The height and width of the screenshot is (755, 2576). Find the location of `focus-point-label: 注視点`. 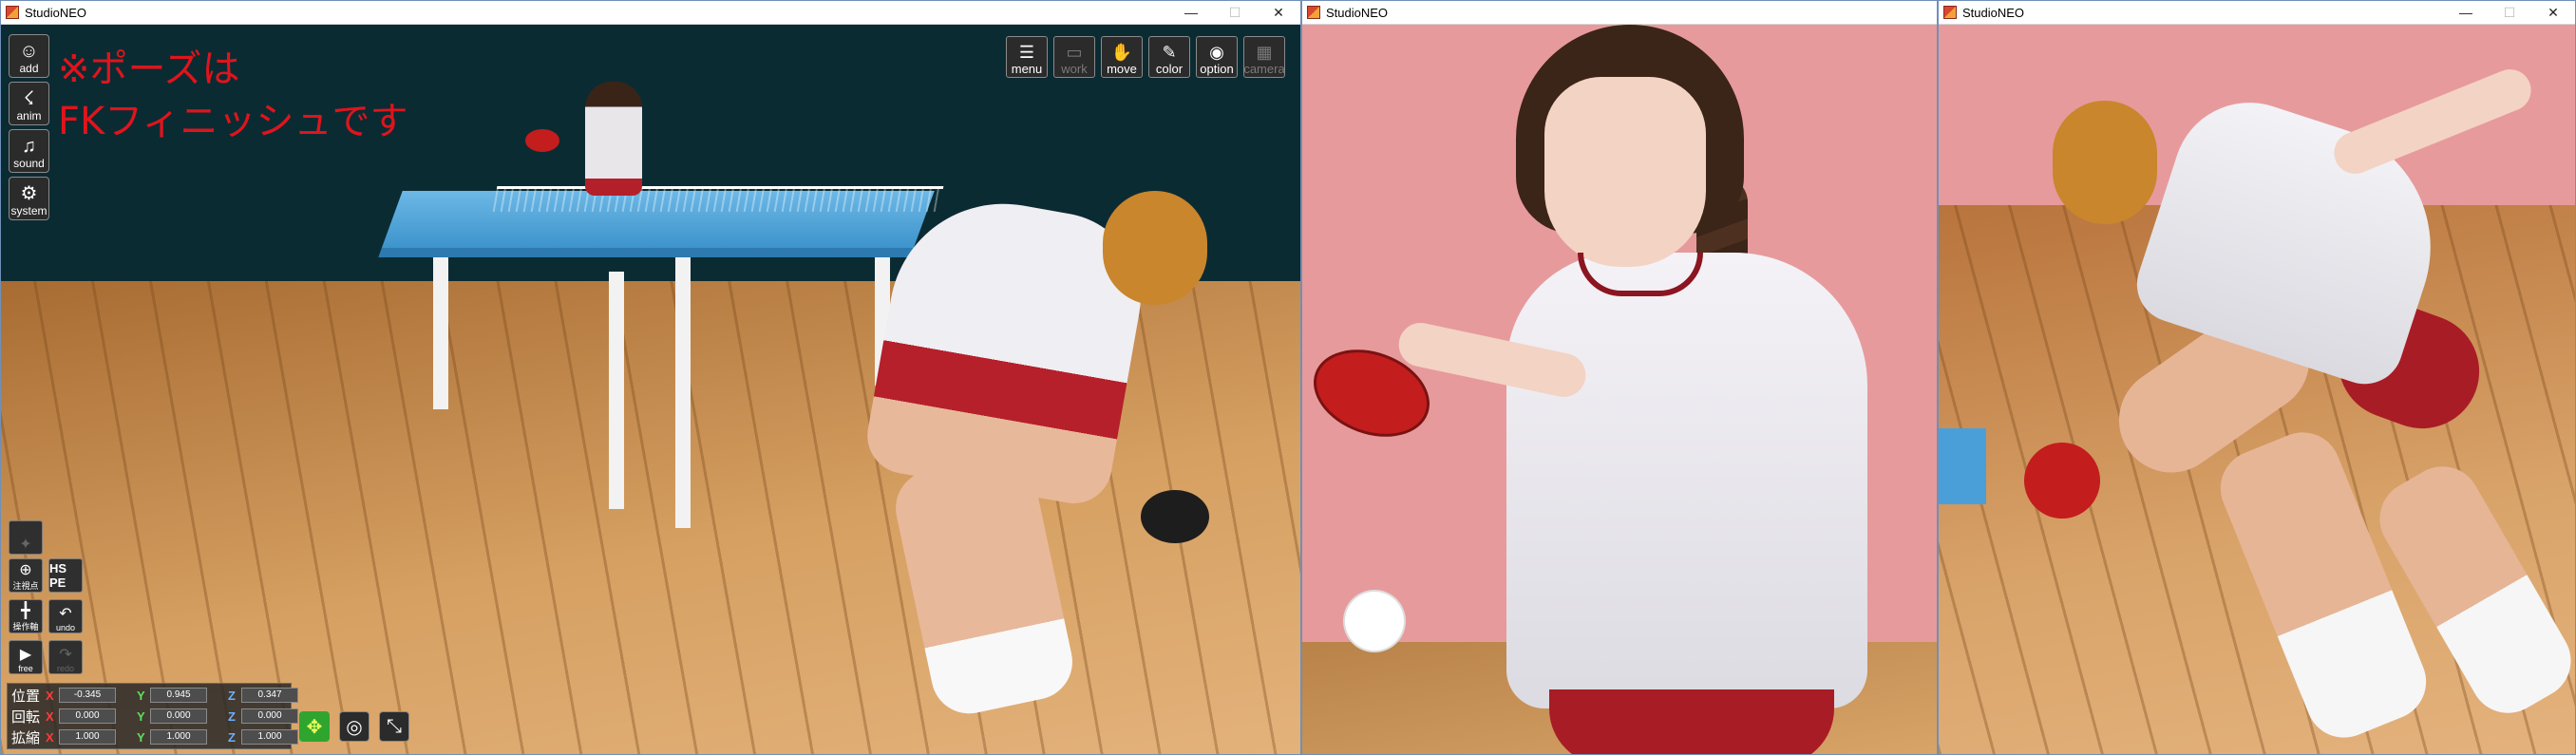

focus-point-label: 注視点 is located at coordinates (25, 586).